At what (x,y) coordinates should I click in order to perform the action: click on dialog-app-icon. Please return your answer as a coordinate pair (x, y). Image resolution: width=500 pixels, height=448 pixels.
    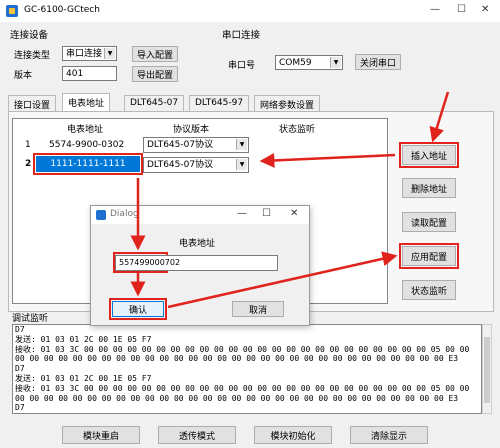
    Looking at the image, I should click on (101, 215).